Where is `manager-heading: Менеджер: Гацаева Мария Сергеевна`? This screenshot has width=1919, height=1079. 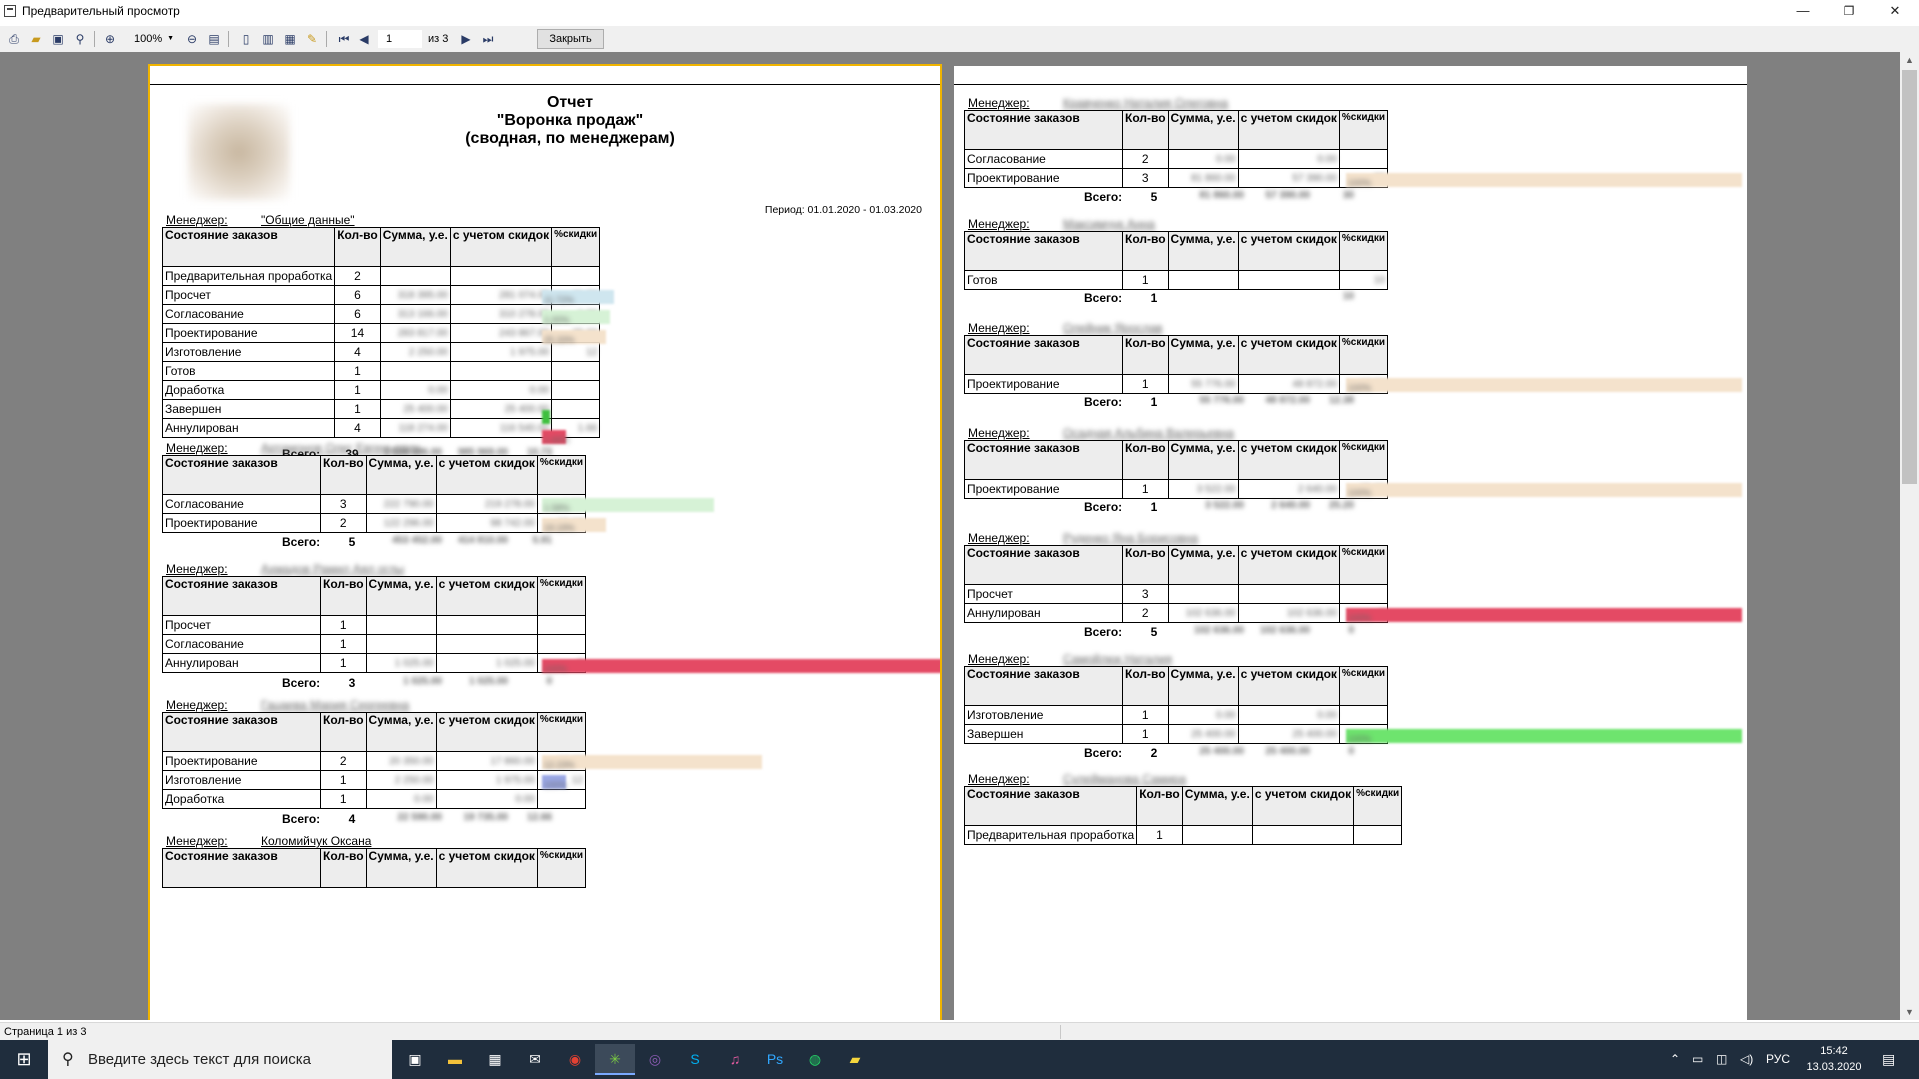 manager-heading: Менеджер: Гацаева Мария Сергеевна is located at coordinates (287, 705).